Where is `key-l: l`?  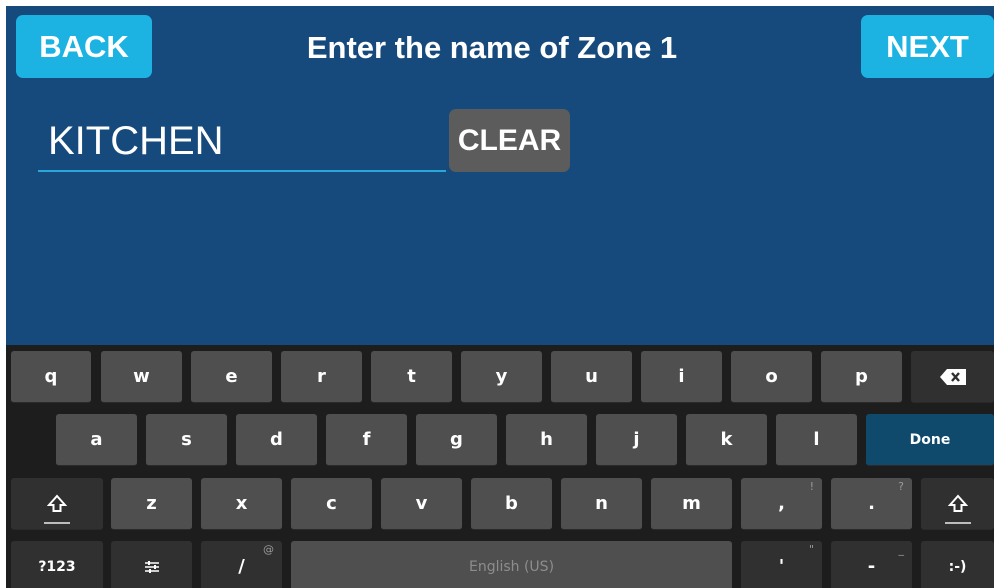
key-l: l is located at coordinates (816, 440).